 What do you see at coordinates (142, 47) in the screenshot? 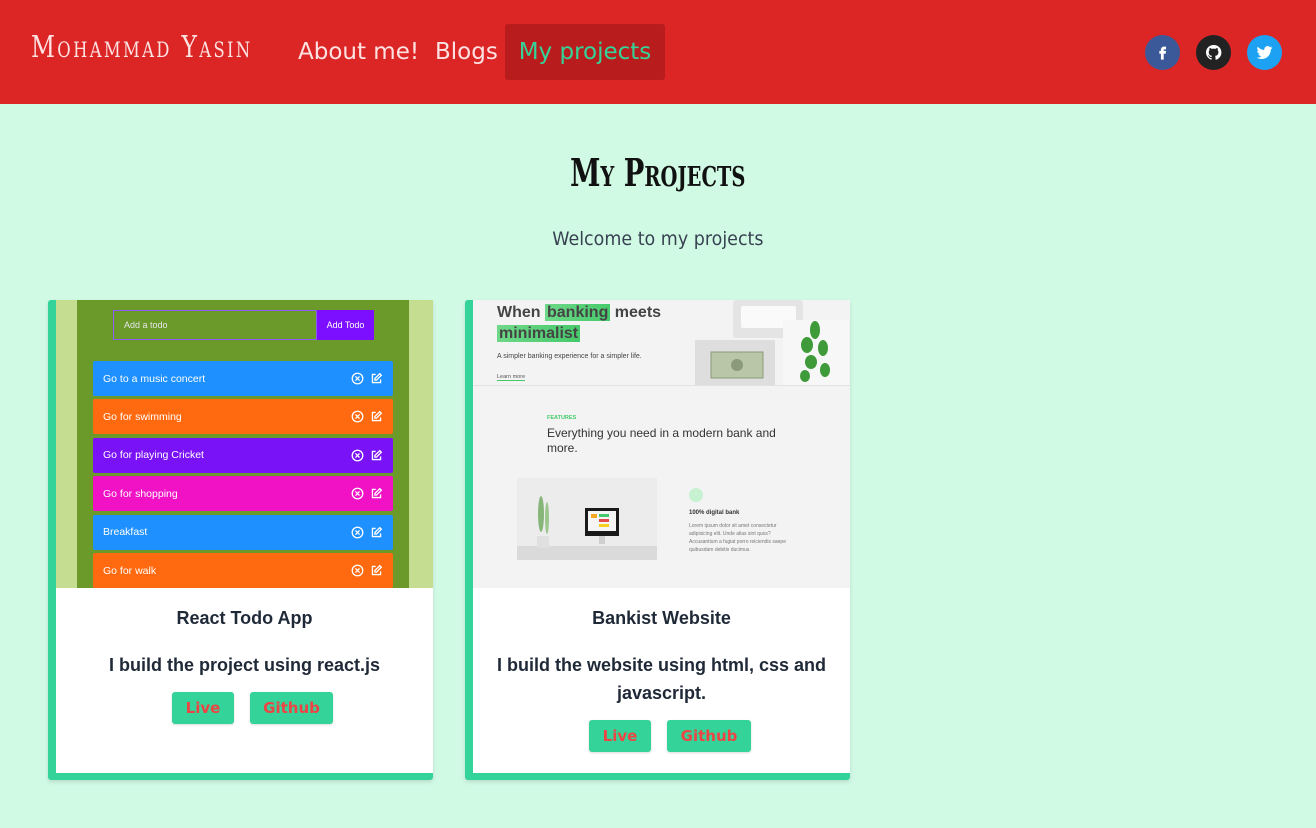
I see `brand-name: Mohammad Yasin` at bounding box center [142, 47].